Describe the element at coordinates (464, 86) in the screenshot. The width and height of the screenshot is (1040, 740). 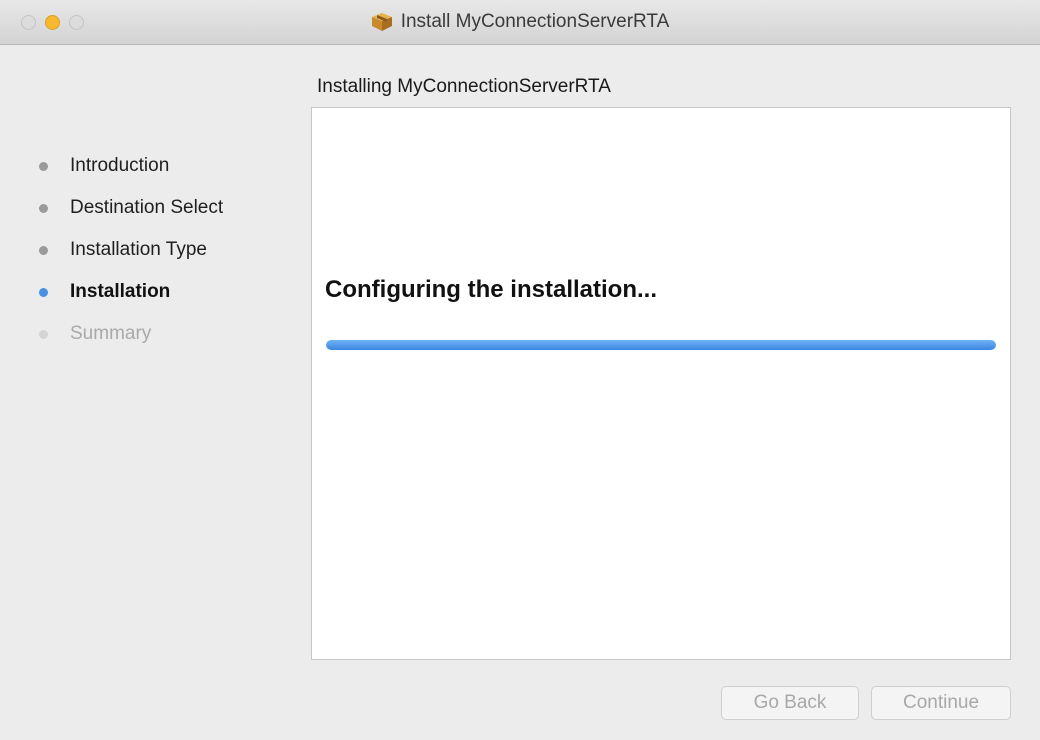
I see `page-heading: Installing MyConnectionServerRTA` at that location.